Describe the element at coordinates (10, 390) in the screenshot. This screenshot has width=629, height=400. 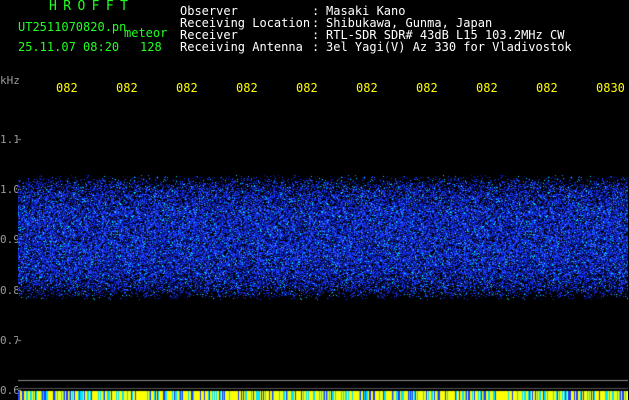
I see `y-tick-label: 0.6` at that location.